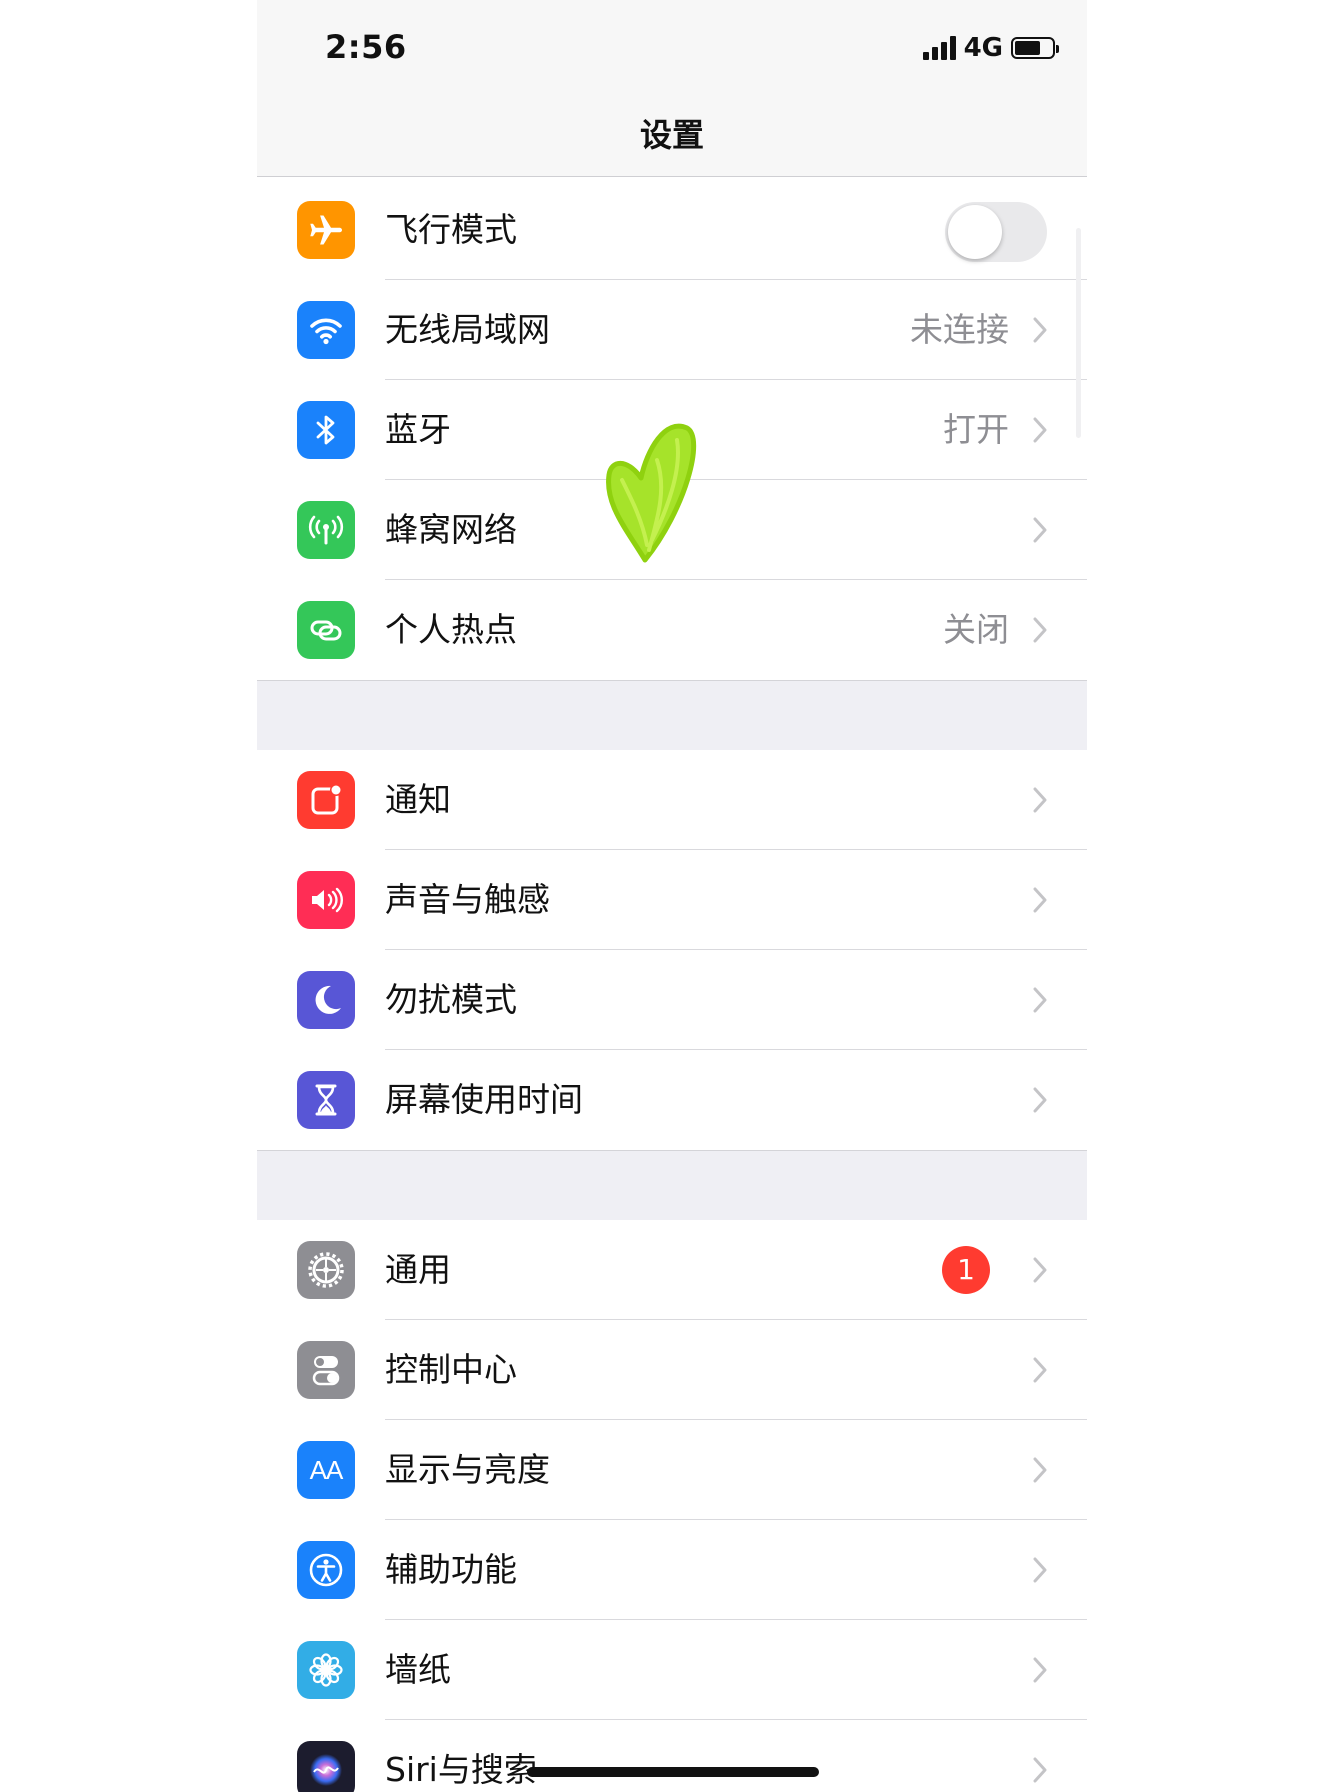 This screenshot has height=1792, width=1344. Describe the element at coordinates (673, 1772) in the screenshot. I see `home-indicator` at that location.